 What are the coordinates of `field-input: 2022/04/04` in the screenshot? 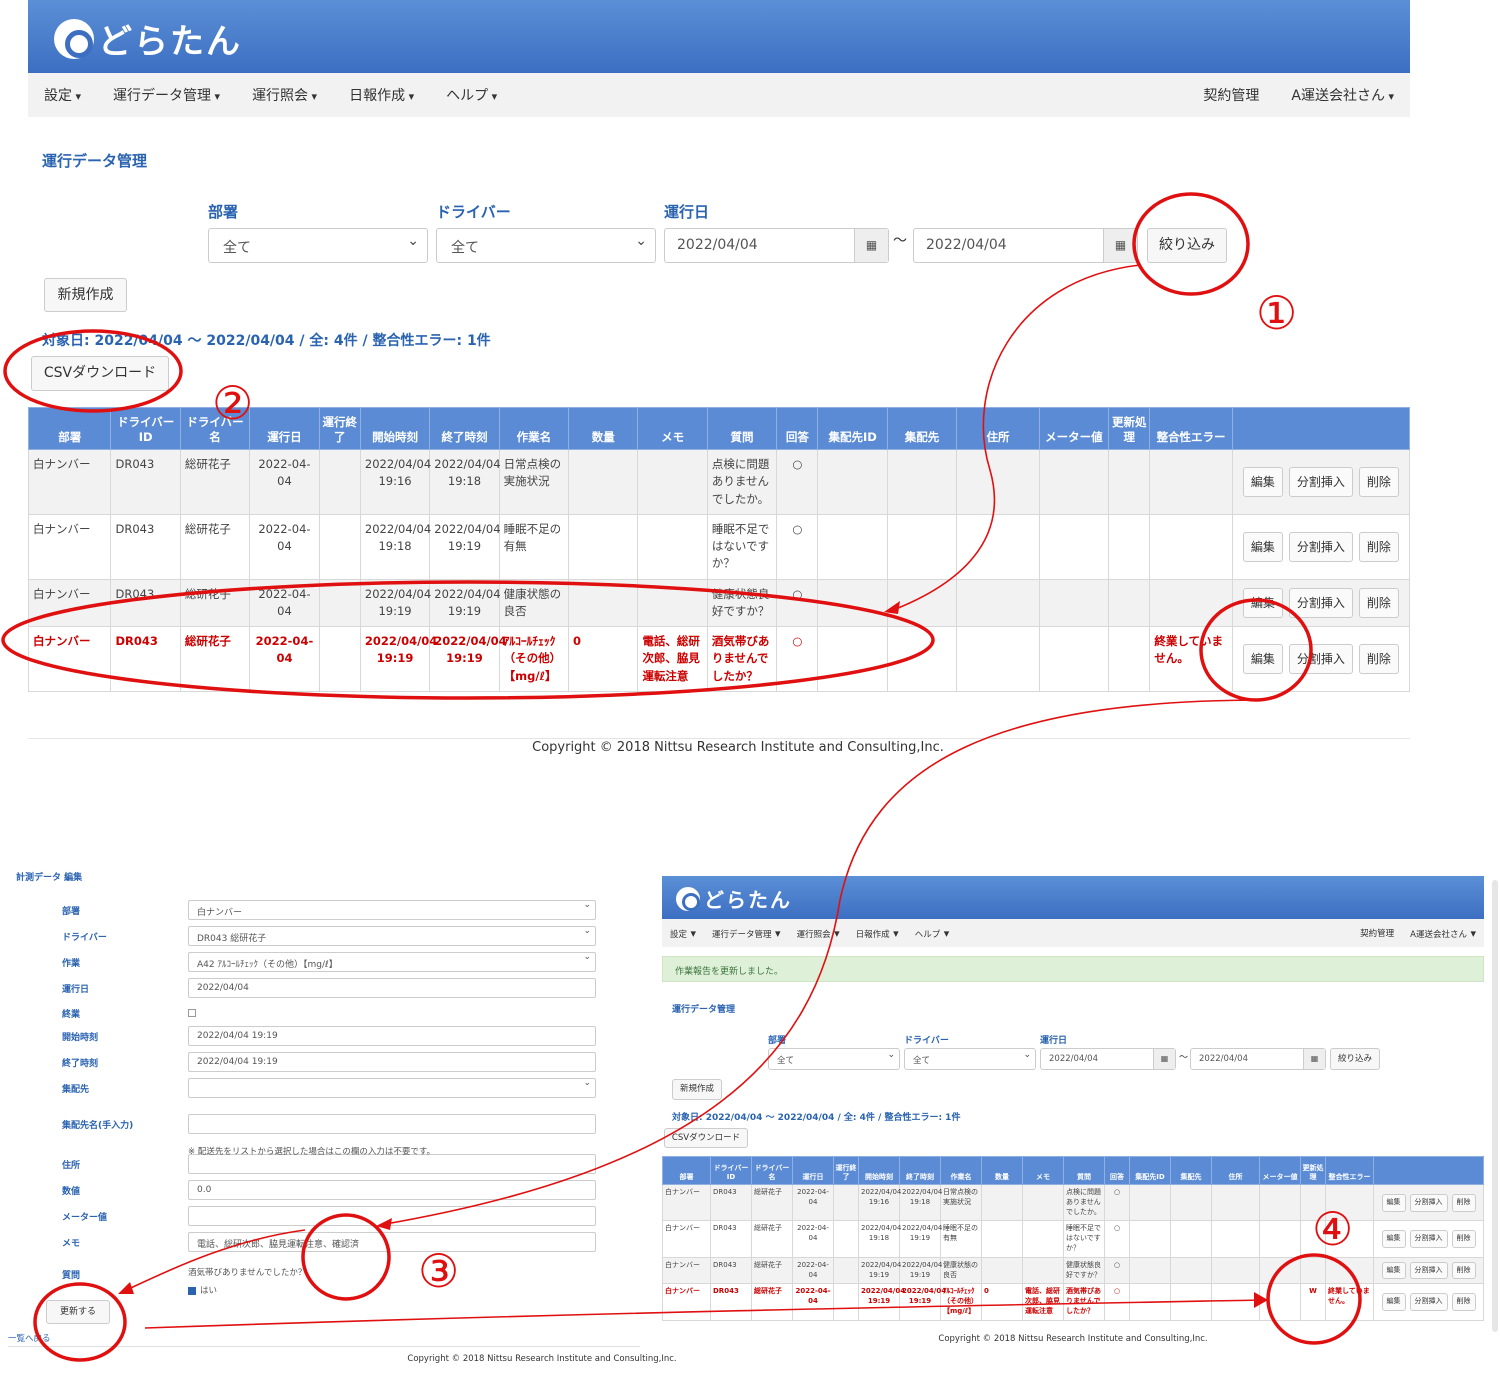 It's located at (392, 988).